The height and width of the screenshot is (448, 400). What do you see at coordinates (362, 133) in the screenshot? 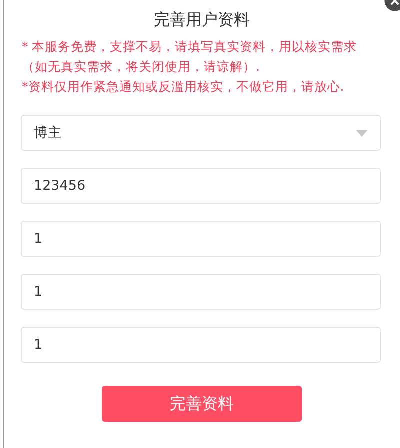
I see `caret-icon` at bounding box center [362, 133].